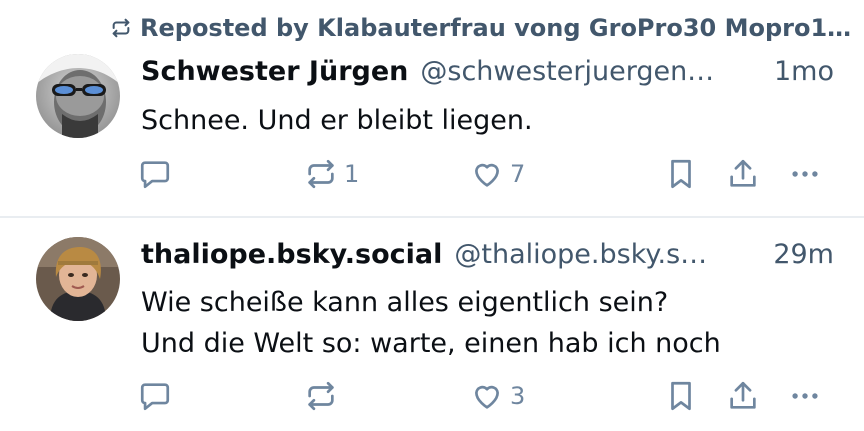 The height and width of the screenshot is (431, 864). What do you see at coordinates (518, 174) in the screenshot?
I see `like-count: 7` at bounding box center [518, 174].